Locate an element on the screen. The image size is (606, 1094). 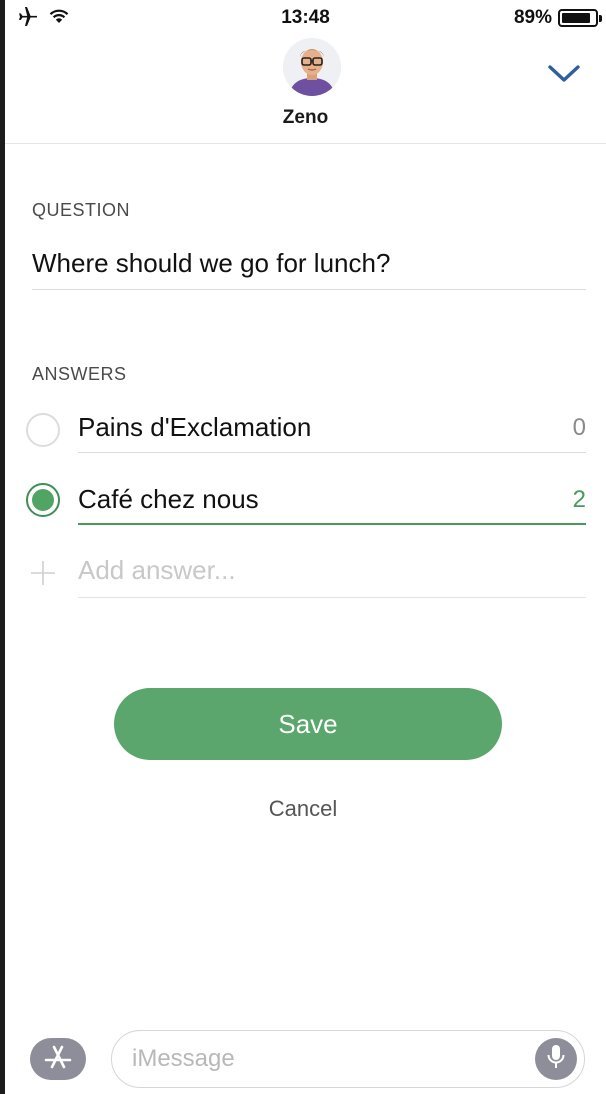
question-input: Where should we go for lunch? is located at coordinates (211, 263).